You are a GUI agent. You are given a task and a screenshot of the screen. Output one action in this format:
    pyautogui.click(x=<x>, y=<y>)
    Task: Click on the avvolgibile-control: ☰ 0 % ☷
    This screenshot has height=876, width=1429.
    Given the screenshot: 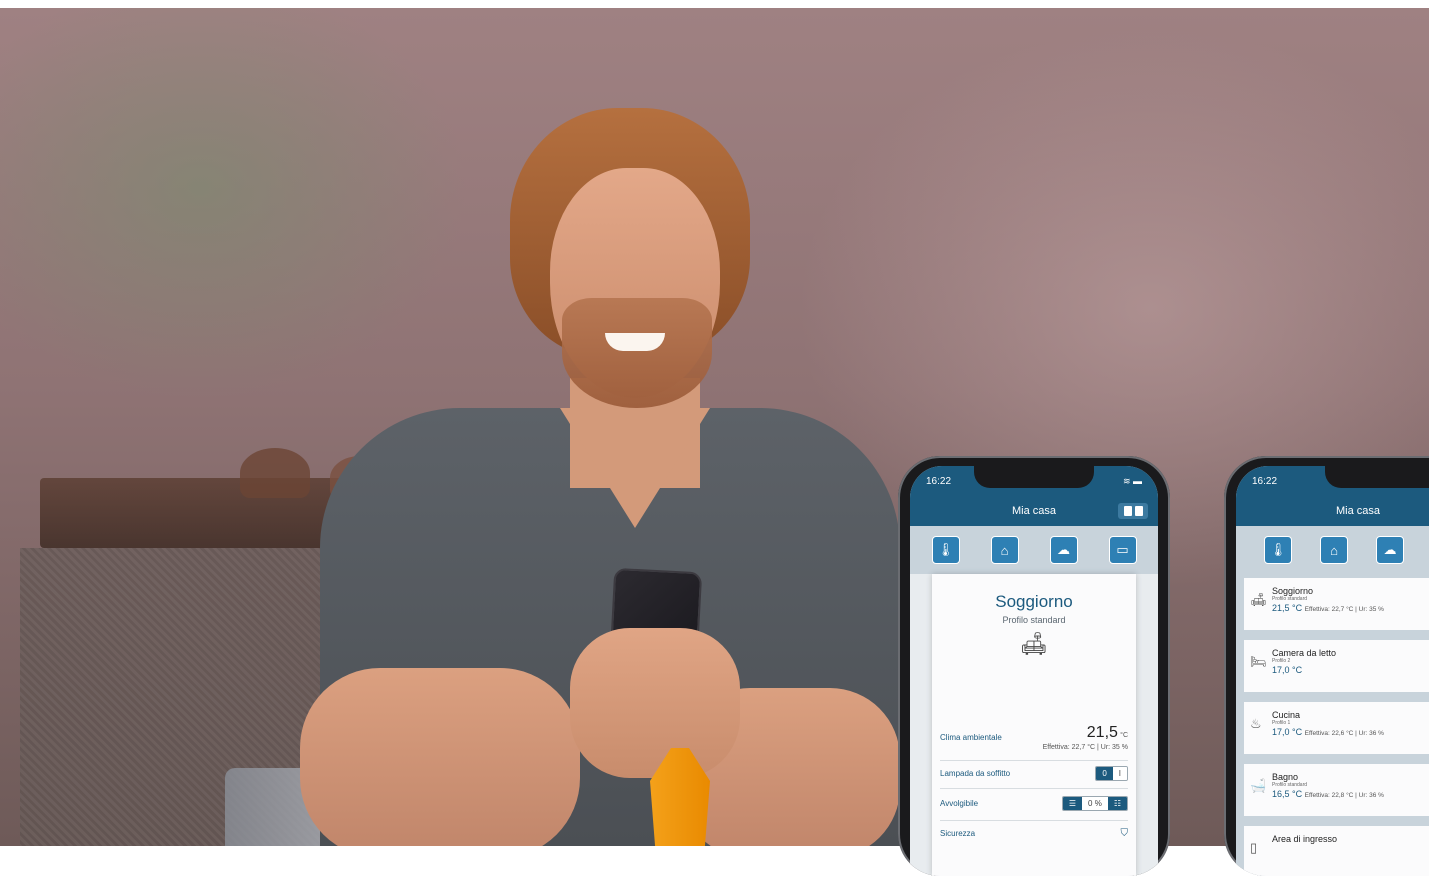 What is the action you would take?
    pyautogui.click(x=1094, y=803)
    